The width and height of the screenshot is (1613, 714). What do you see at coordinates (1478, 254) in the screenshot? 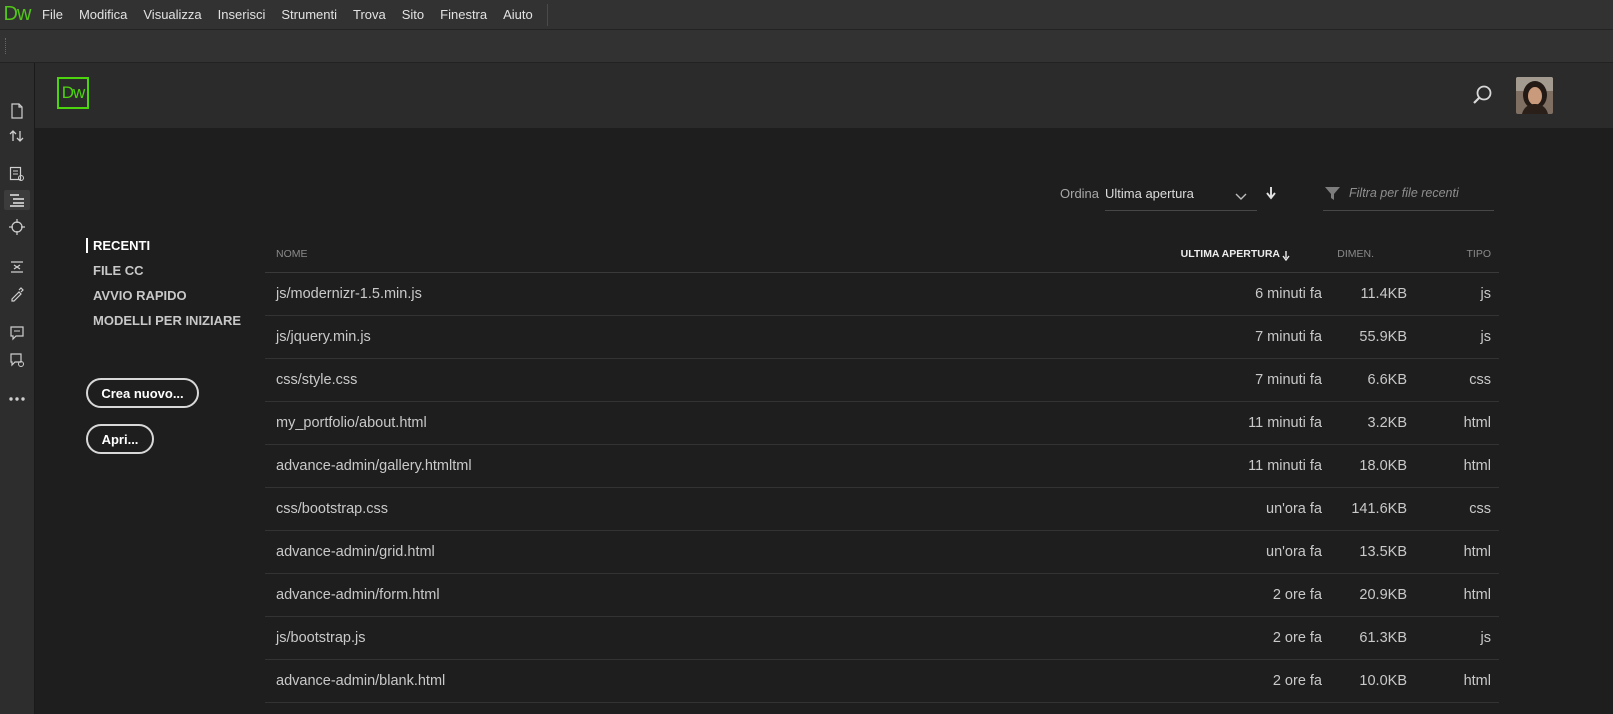
I see `column-header-type: TIPO` at bounding box center [1478, 254].